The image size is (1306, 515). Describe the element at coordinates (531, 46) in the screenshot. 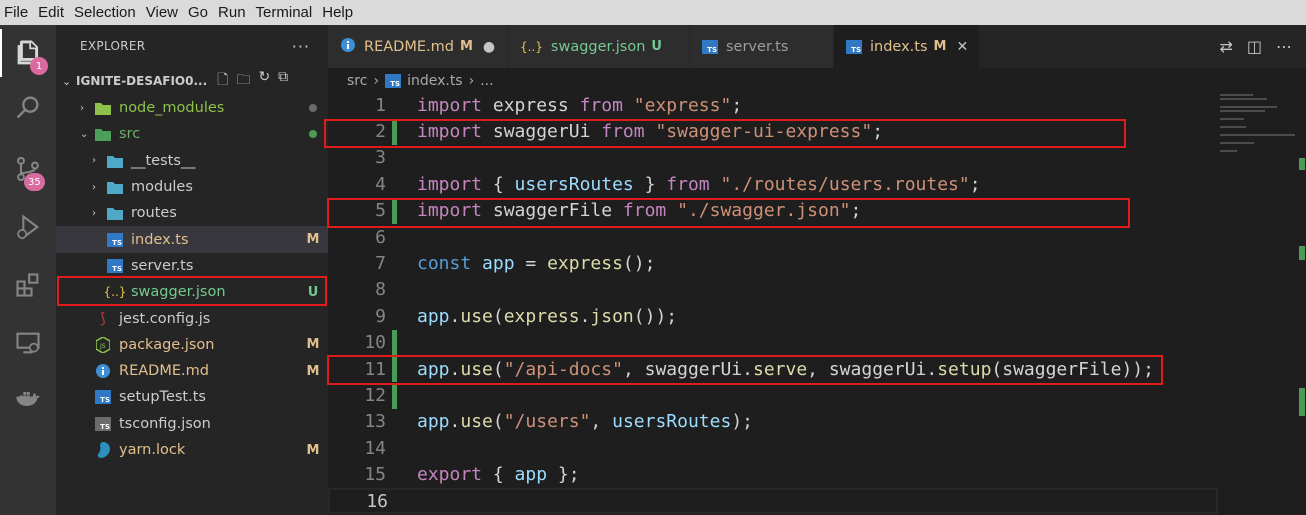

I see `json-icon: {..}` at that location.